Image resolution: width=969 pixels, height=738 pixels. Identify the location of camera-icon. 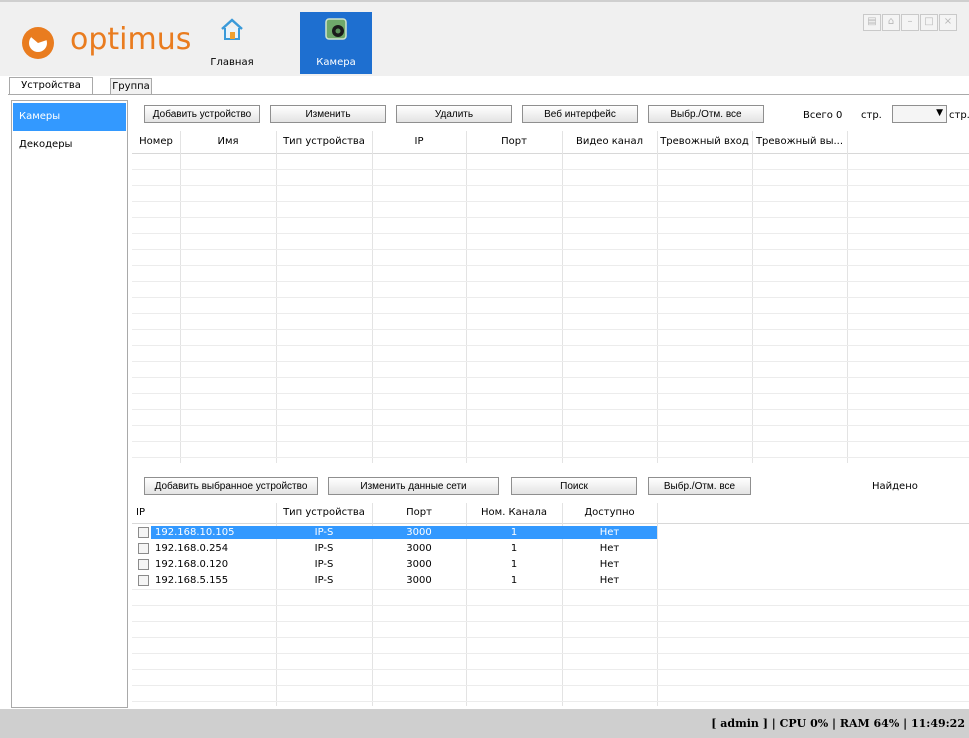
(336, 29).